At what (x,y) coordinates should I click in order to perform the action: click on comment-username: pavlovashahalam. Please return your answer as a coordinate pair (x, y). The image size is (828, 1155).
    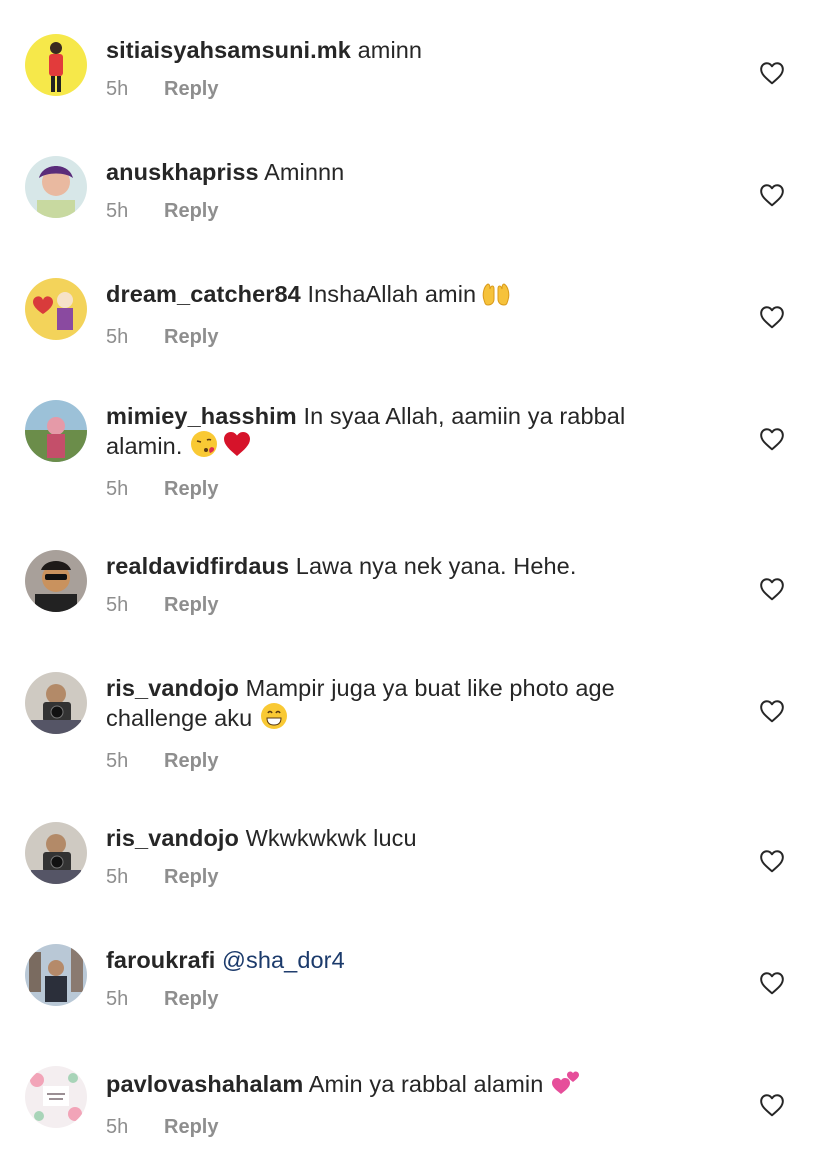
    Looking at the image, I should click on (204, 1084).